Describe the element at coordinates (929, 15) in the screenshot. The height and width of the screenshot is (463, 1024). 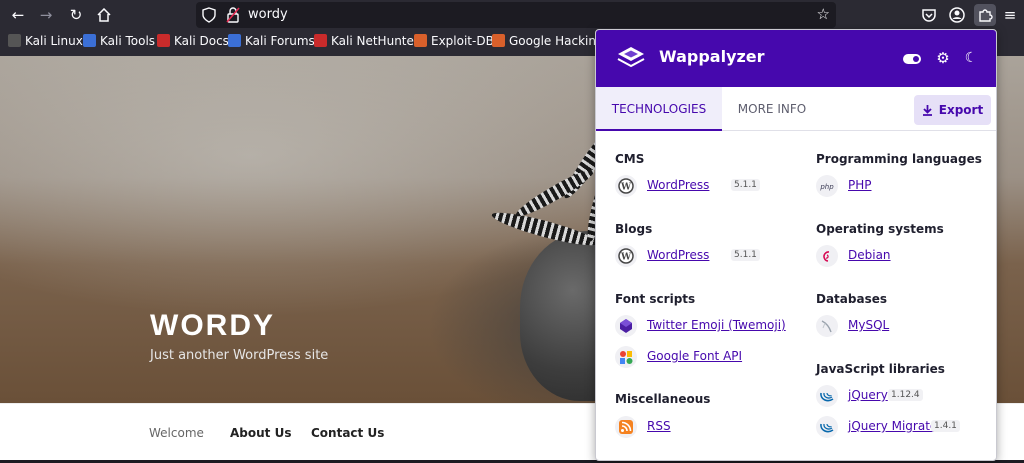
I see `pocket-icon` at that location.